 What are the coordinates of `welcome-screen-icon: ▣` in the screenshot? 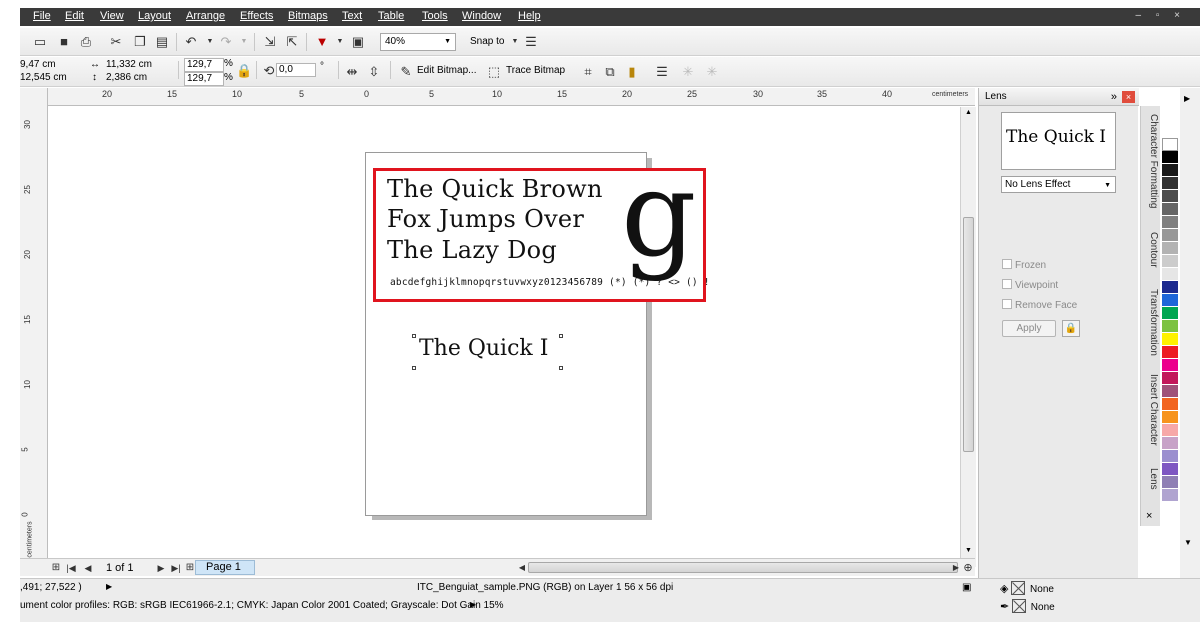 It's located at (358, 42).